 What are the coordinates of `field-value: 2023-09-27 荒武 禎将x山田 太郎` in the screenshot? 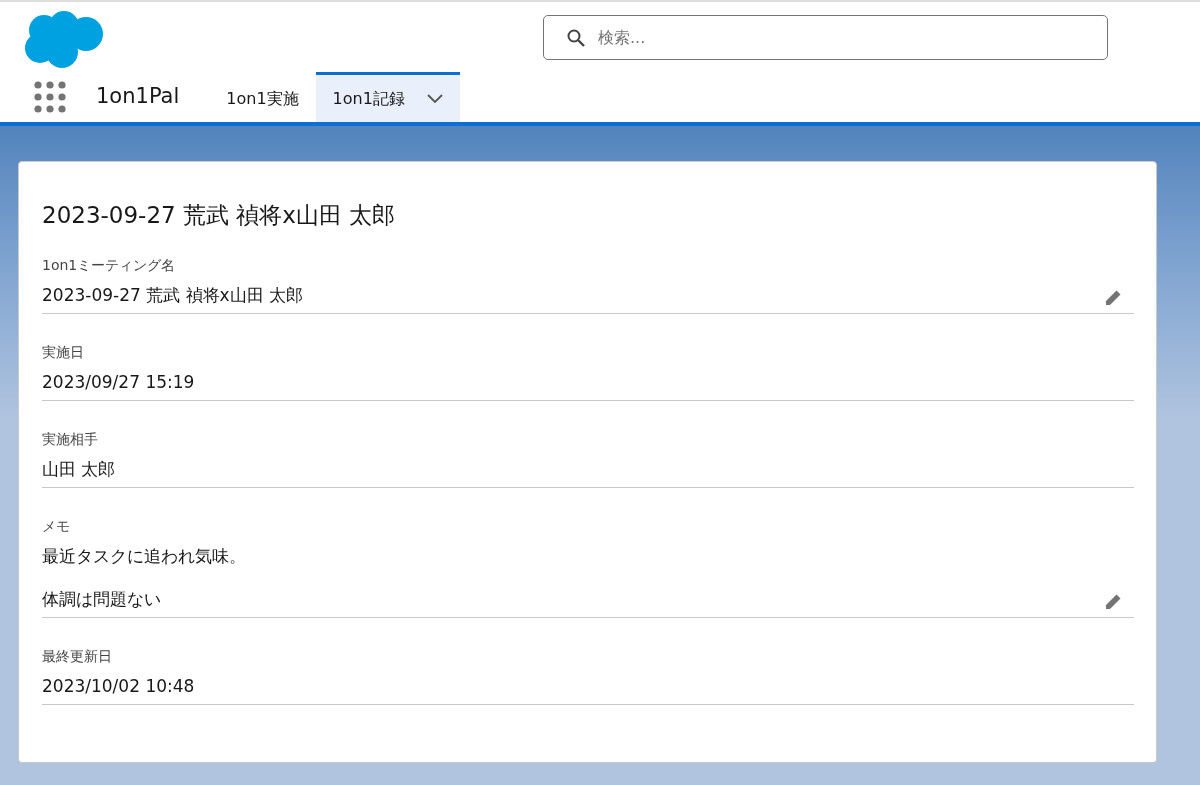 It's located at (173, 295).